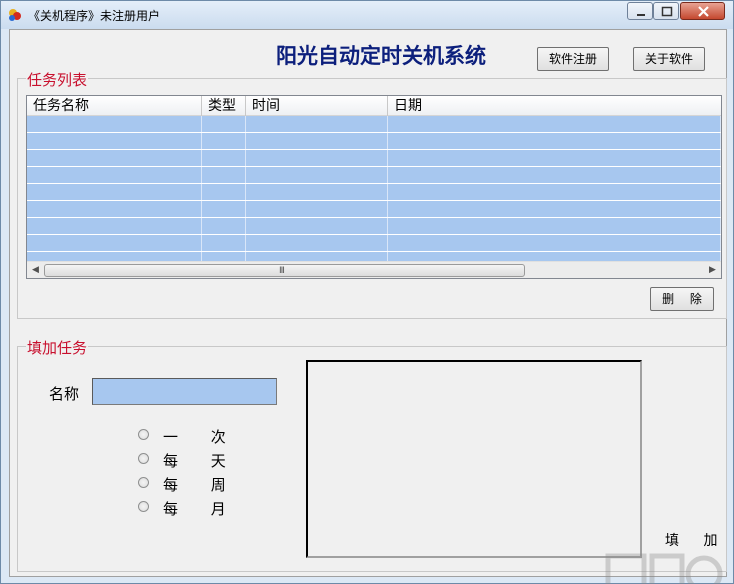 The width and height of the screenshot is (734, 584). I want to click on column-header-type: 类型, so click(224, 106).